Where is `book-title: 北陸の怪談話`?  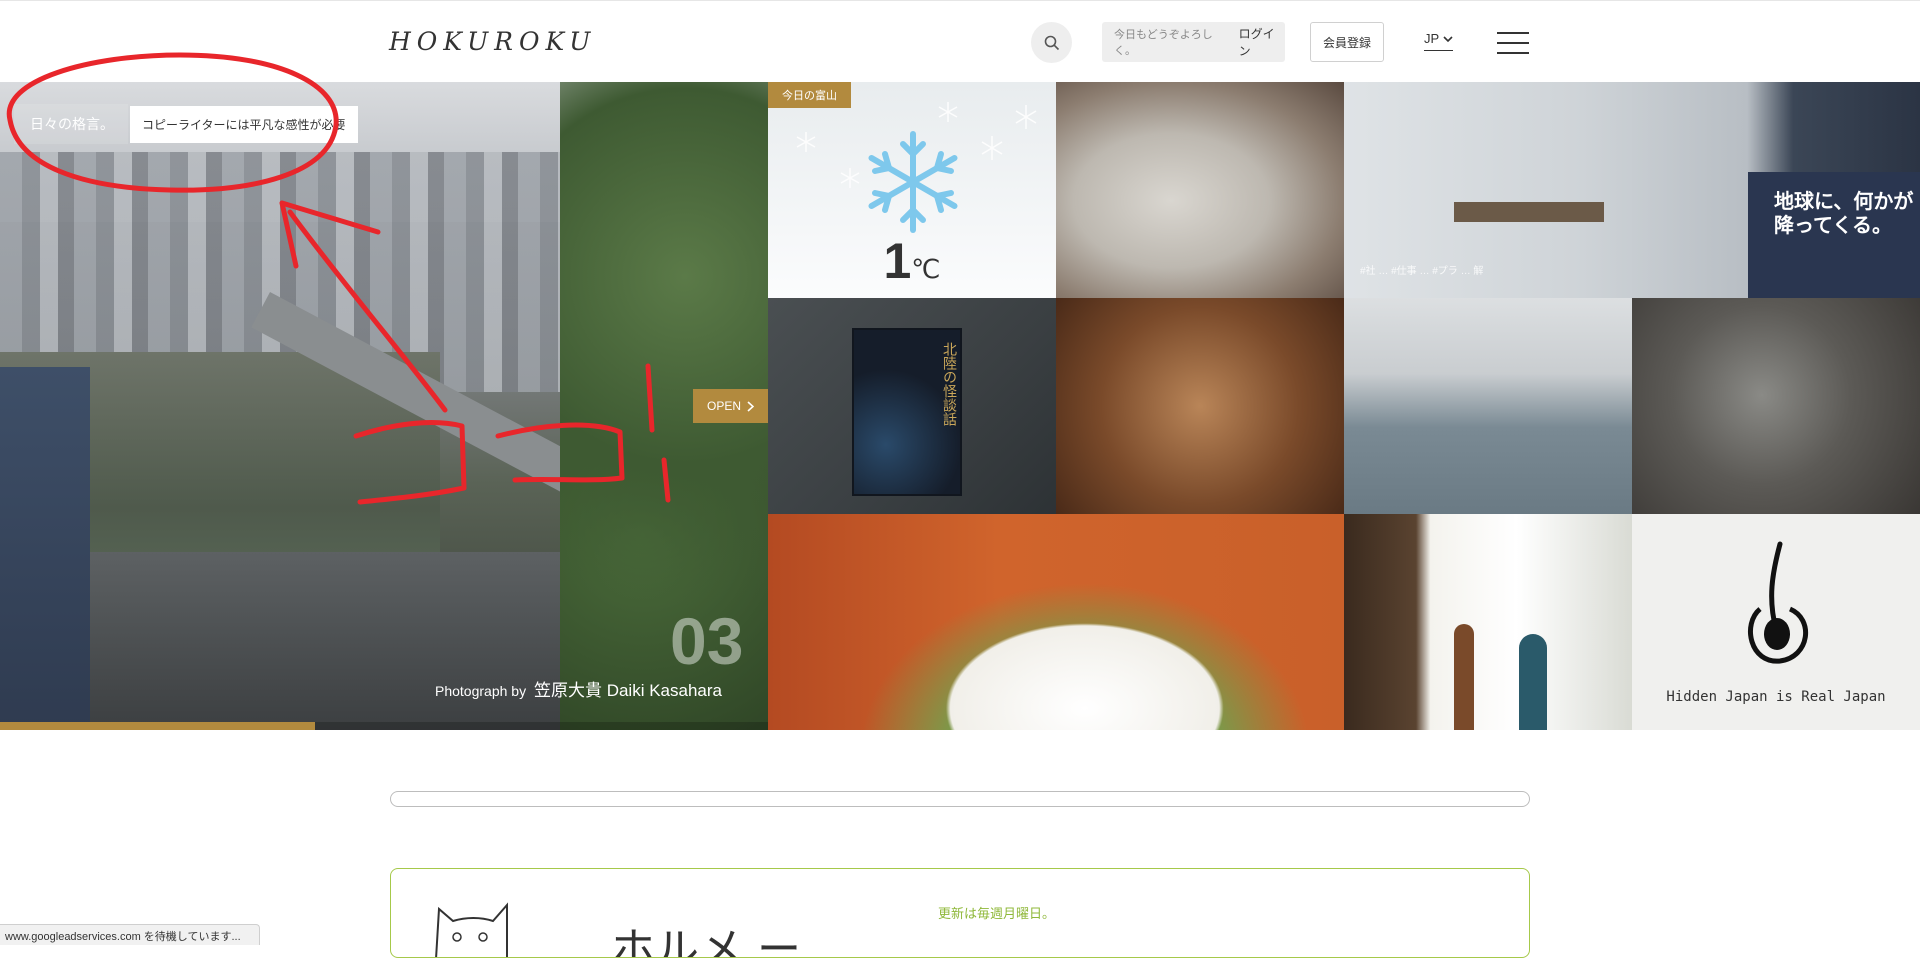 book-title: 北陸の怪談話 is located at coordinates (907, 412).